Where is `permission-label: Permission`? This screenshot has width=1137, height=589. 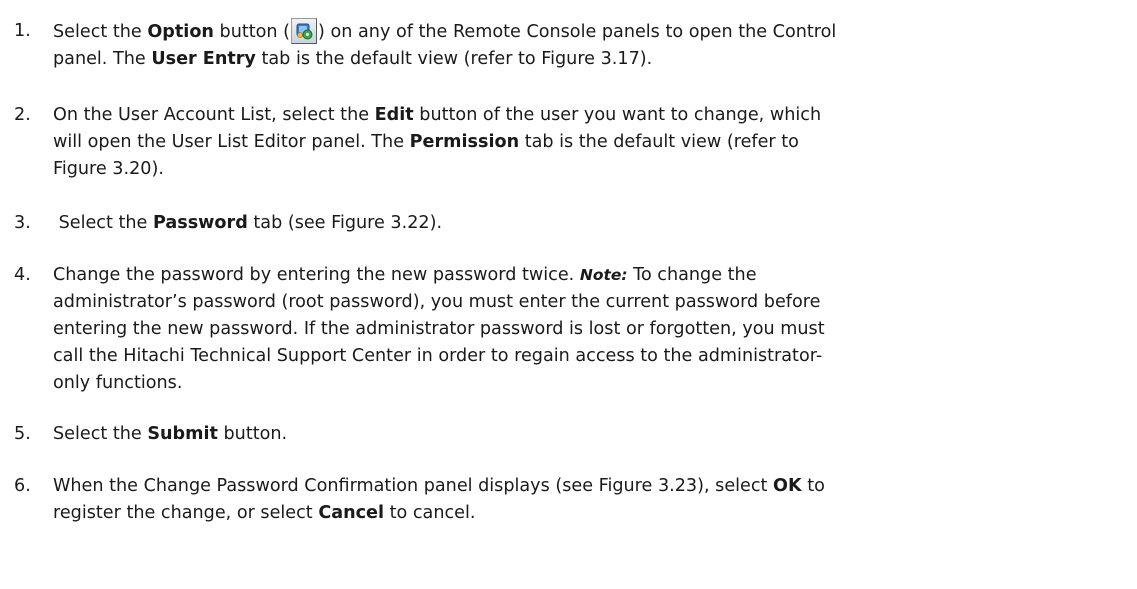
permission-label: Permission is located at coordinates (464, 142).